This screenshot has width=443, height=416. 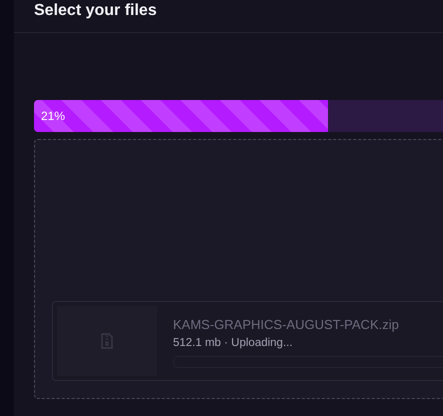 I want to click on file-name: KAMS-GRAPHICS-AUGUST-PACK.zip, so click(x=286, y=324).